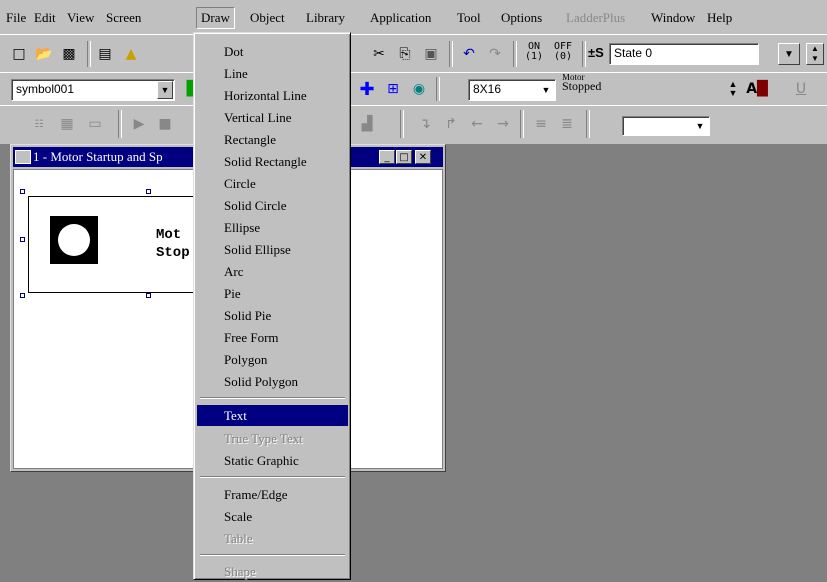 Image resolution: width=827 pixels, height=582 pixels. Describe the element at coordinates (673, 18) in the screenshot. I see `menu-window: Window` at that location.